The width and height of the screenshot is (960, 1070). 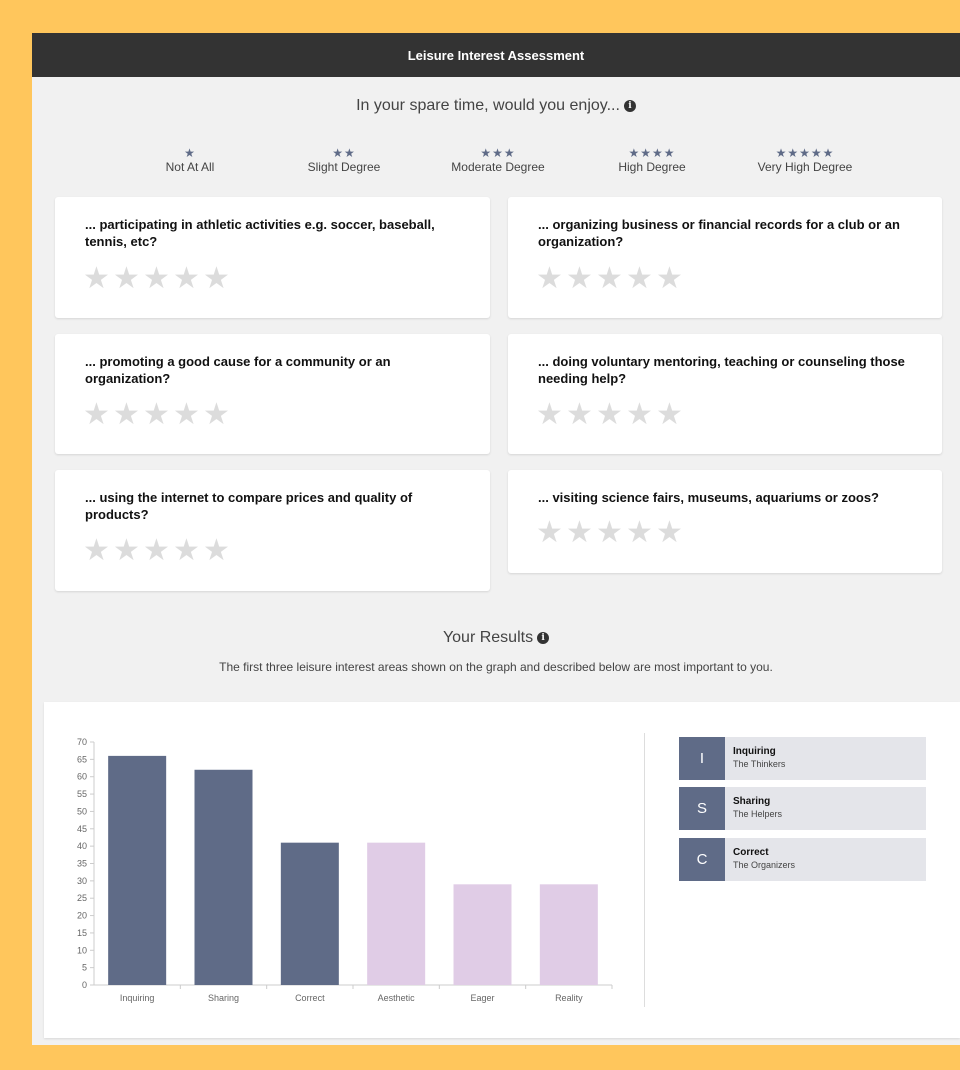 I want to click on results-title: Your Results, so click(x=488, y=637).